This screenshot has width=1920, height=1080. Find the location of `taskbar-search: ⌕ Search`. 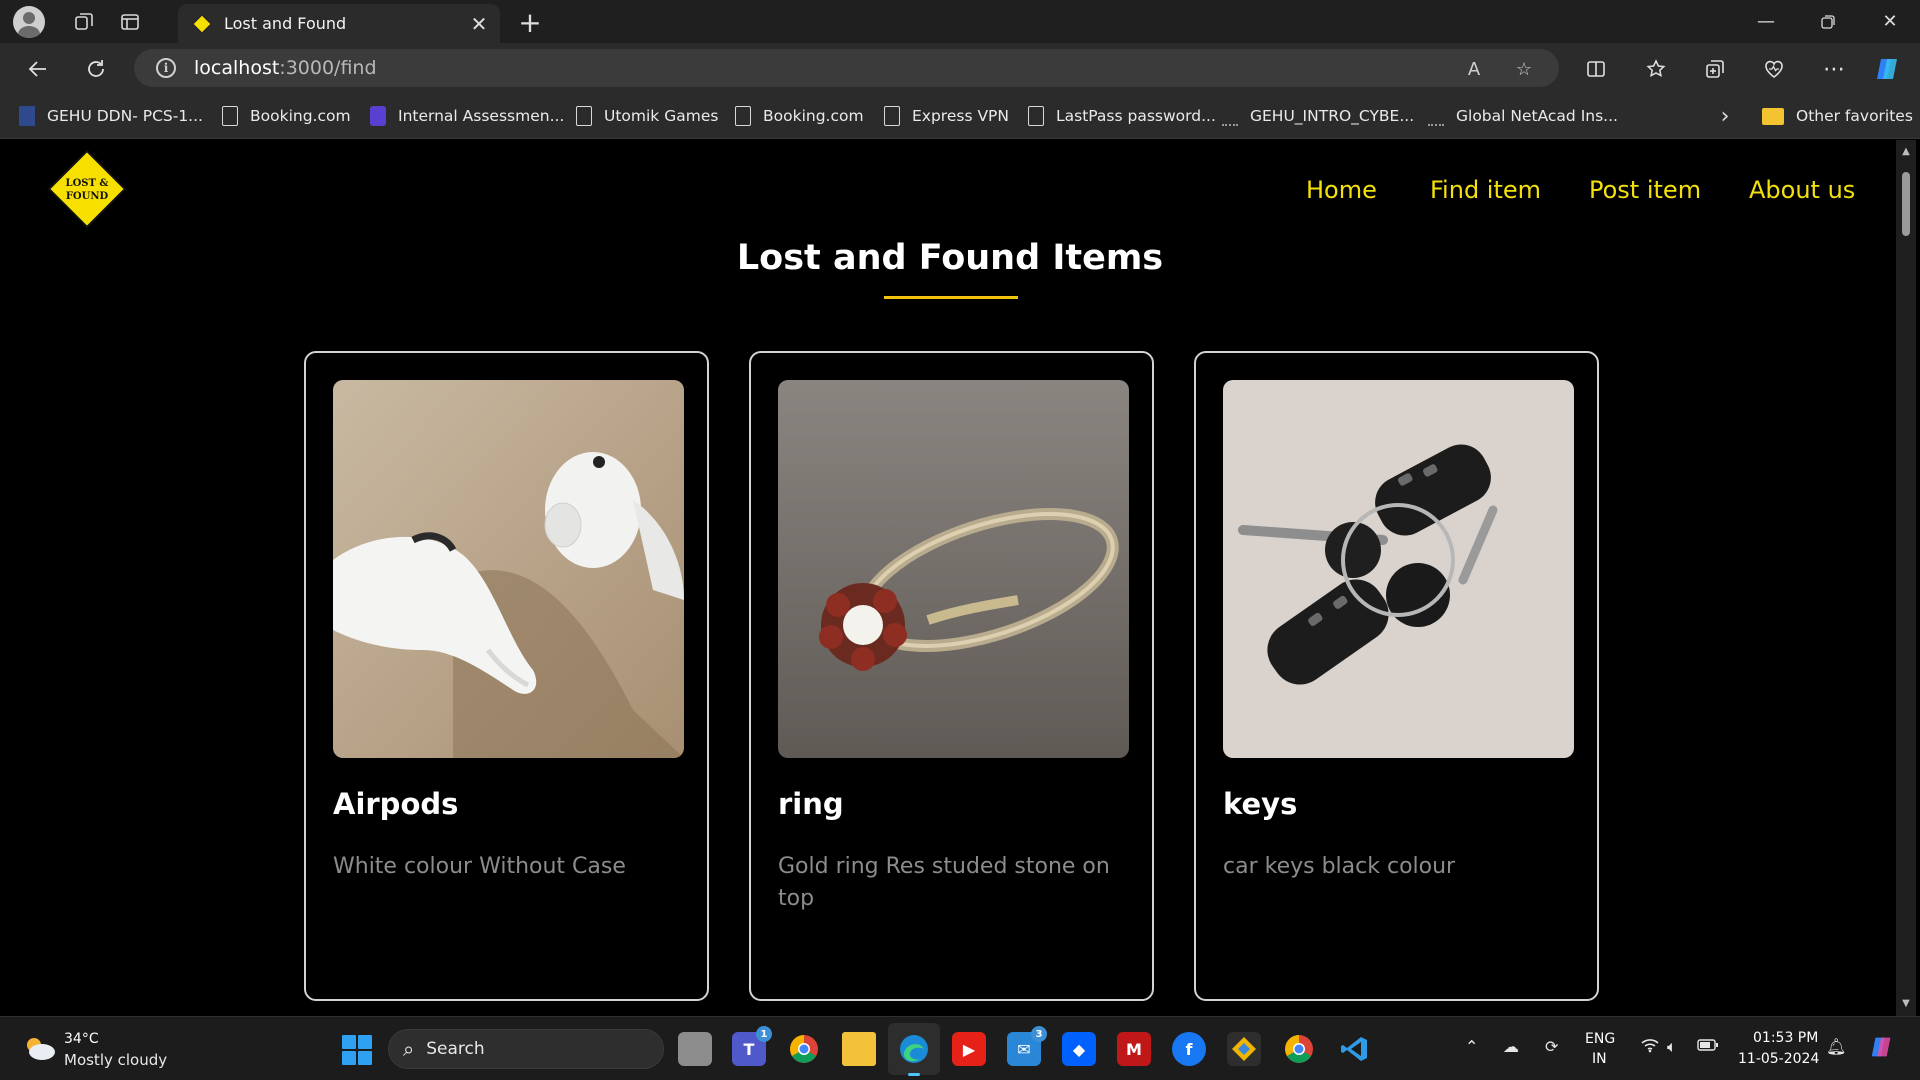

taskbar-search: ⌕ Search is located at coordinates (526, 1049).